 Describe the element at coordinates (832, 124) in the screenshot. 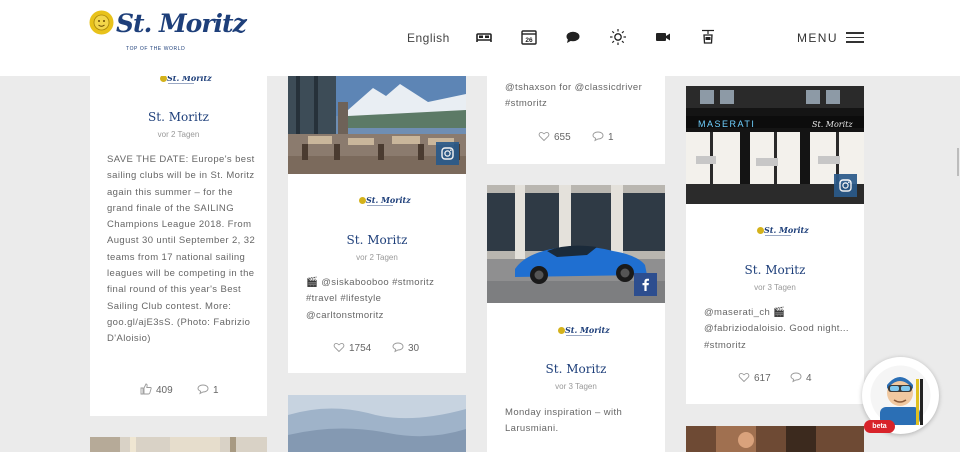

I see `svg-text: St. Moritz` at that location.